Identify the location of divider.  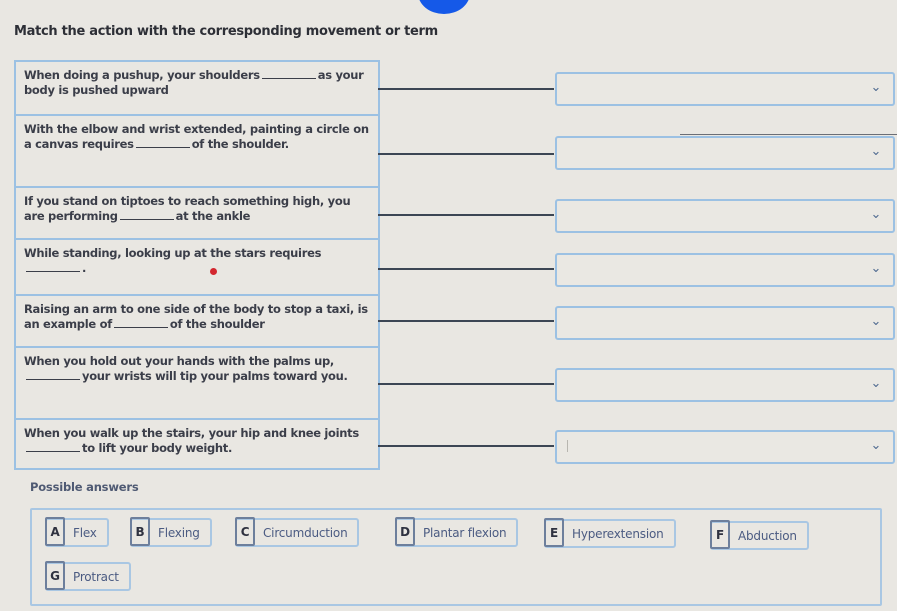
(788, 134).